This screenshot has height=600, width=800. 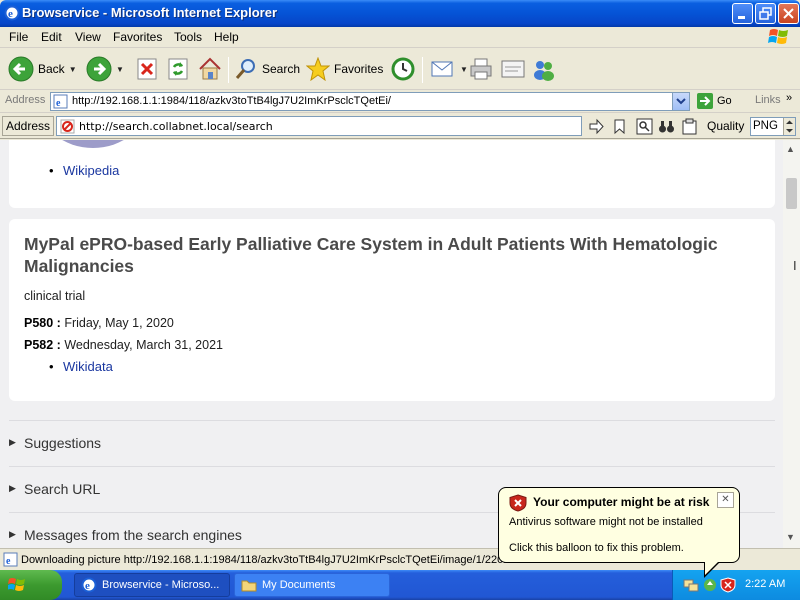 What do you see at coordinates (120, 69) in the screenshot?
I see `forward-dropdown-icon: ▼` at bounding box center [120, 69].